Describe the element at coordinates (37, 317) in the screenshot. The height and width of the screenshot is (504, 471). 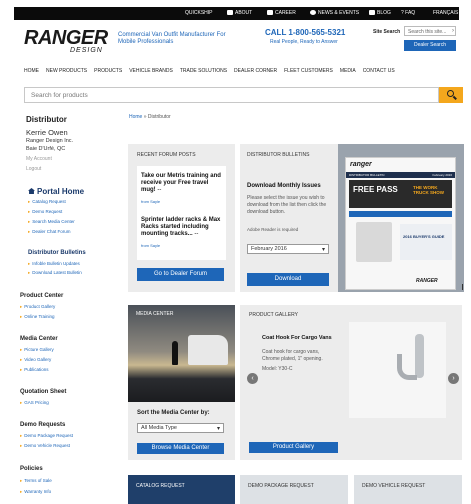
I see `sidebar-online-training: Online Training` at that location.